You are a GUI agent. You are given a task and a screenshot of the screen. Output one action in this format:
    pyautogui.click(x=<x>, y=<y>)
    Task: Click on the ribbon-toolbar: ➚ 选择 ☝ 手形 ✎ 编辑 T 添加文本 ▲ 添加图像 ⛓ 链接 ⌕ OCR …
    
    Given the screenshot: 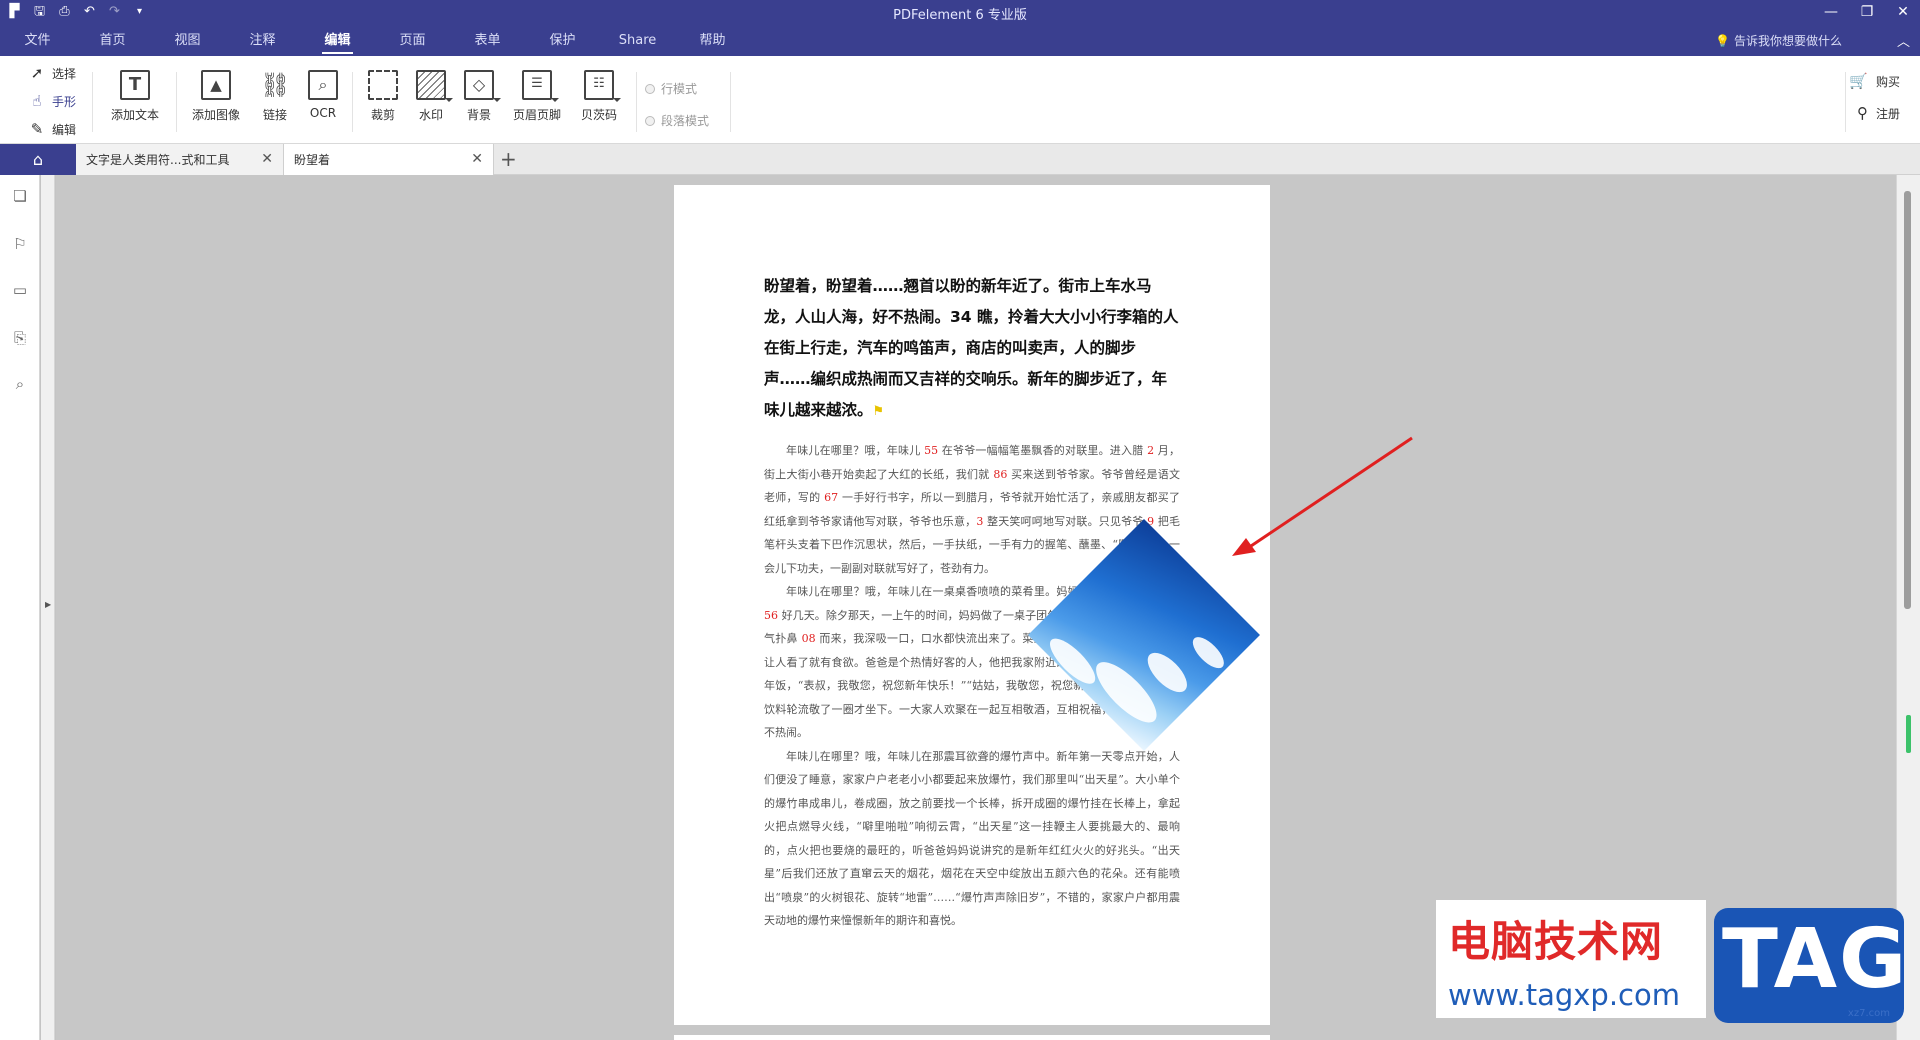 What is the action you would take?
    pyautogui.click(x=960, y=100)
    